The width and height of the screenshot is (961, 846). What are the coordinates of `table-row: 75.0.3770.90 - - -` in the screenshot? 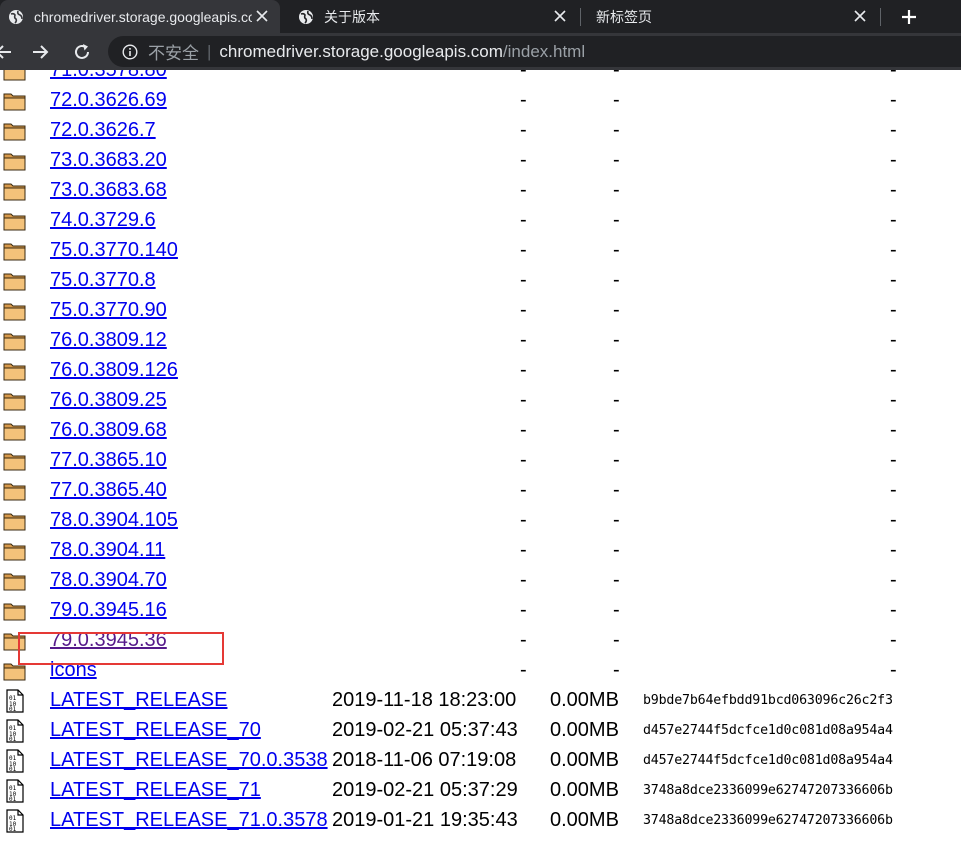 It's located at (480, 310).